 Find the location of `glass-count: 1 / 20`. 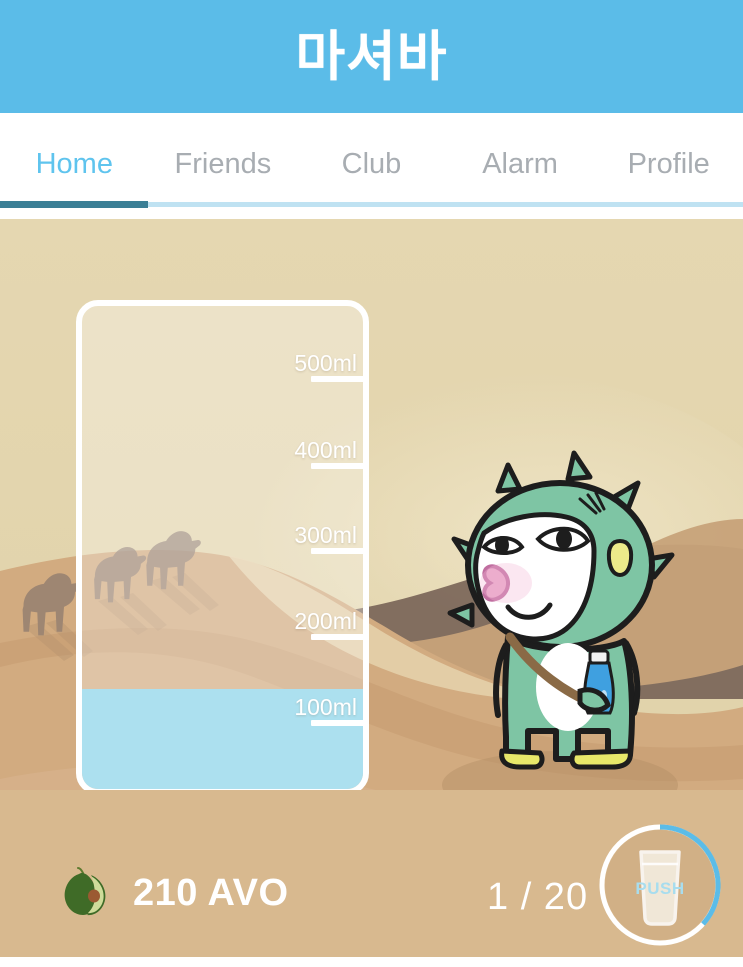

glass-count: 1 / 20 is located at coordinates (538, 897).